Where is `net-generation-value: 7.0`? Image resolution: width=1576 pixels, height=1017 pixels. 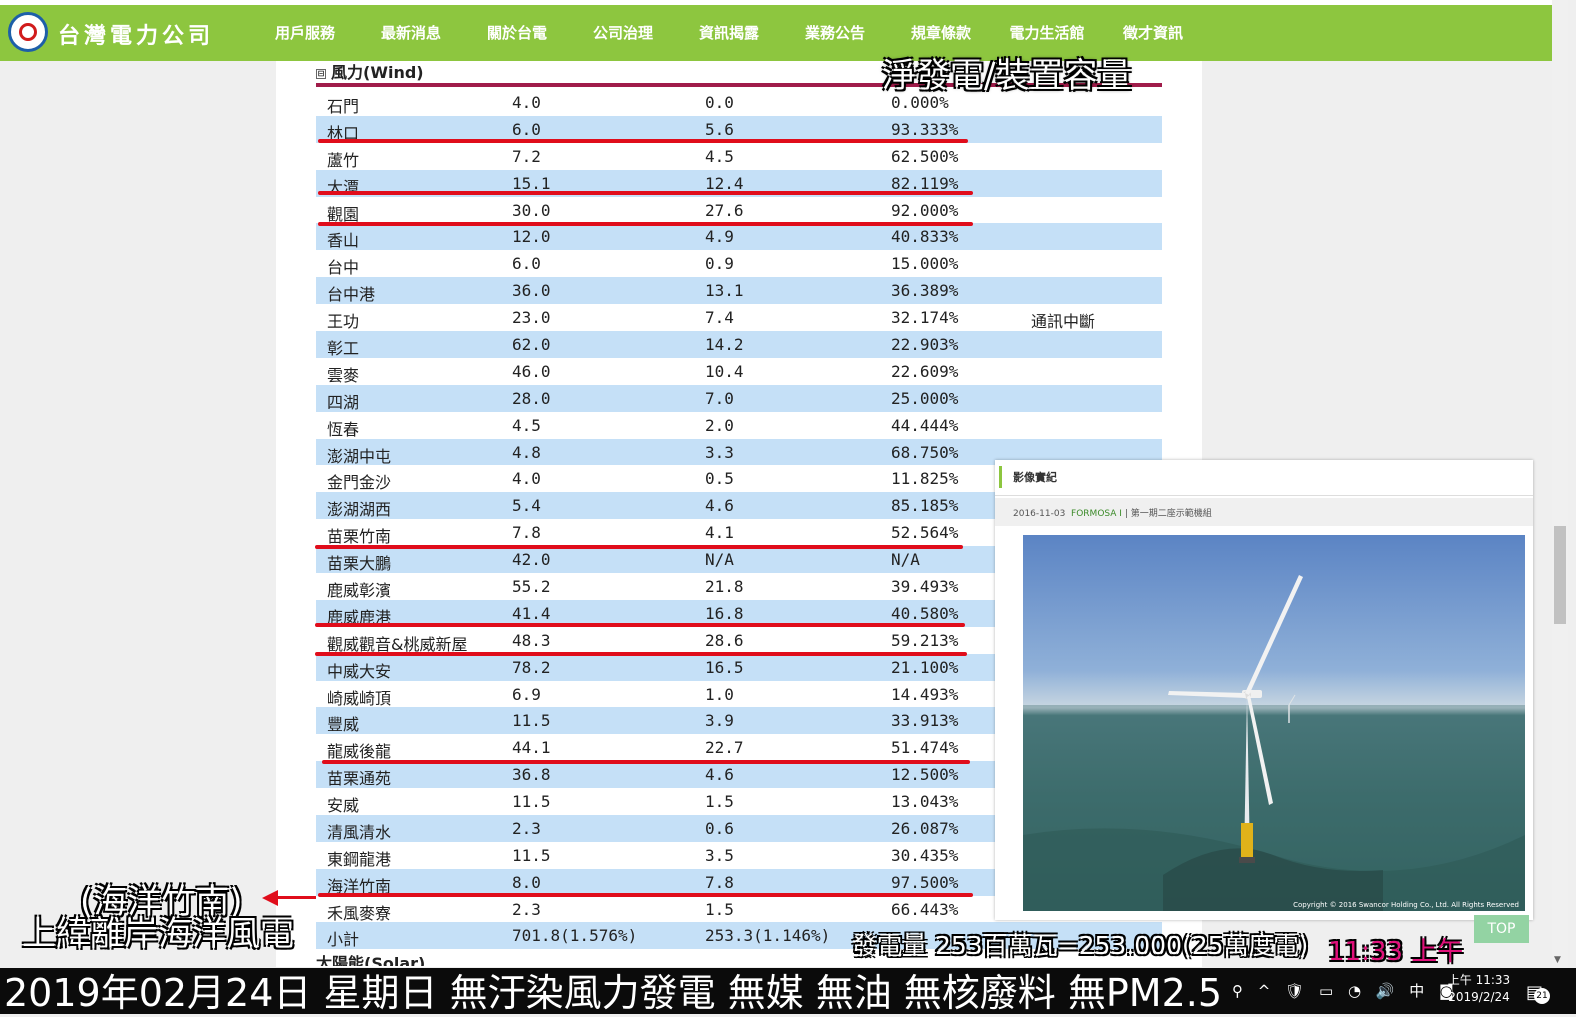
net-generation-value: 7.0 is located at coordinates (719, 398).